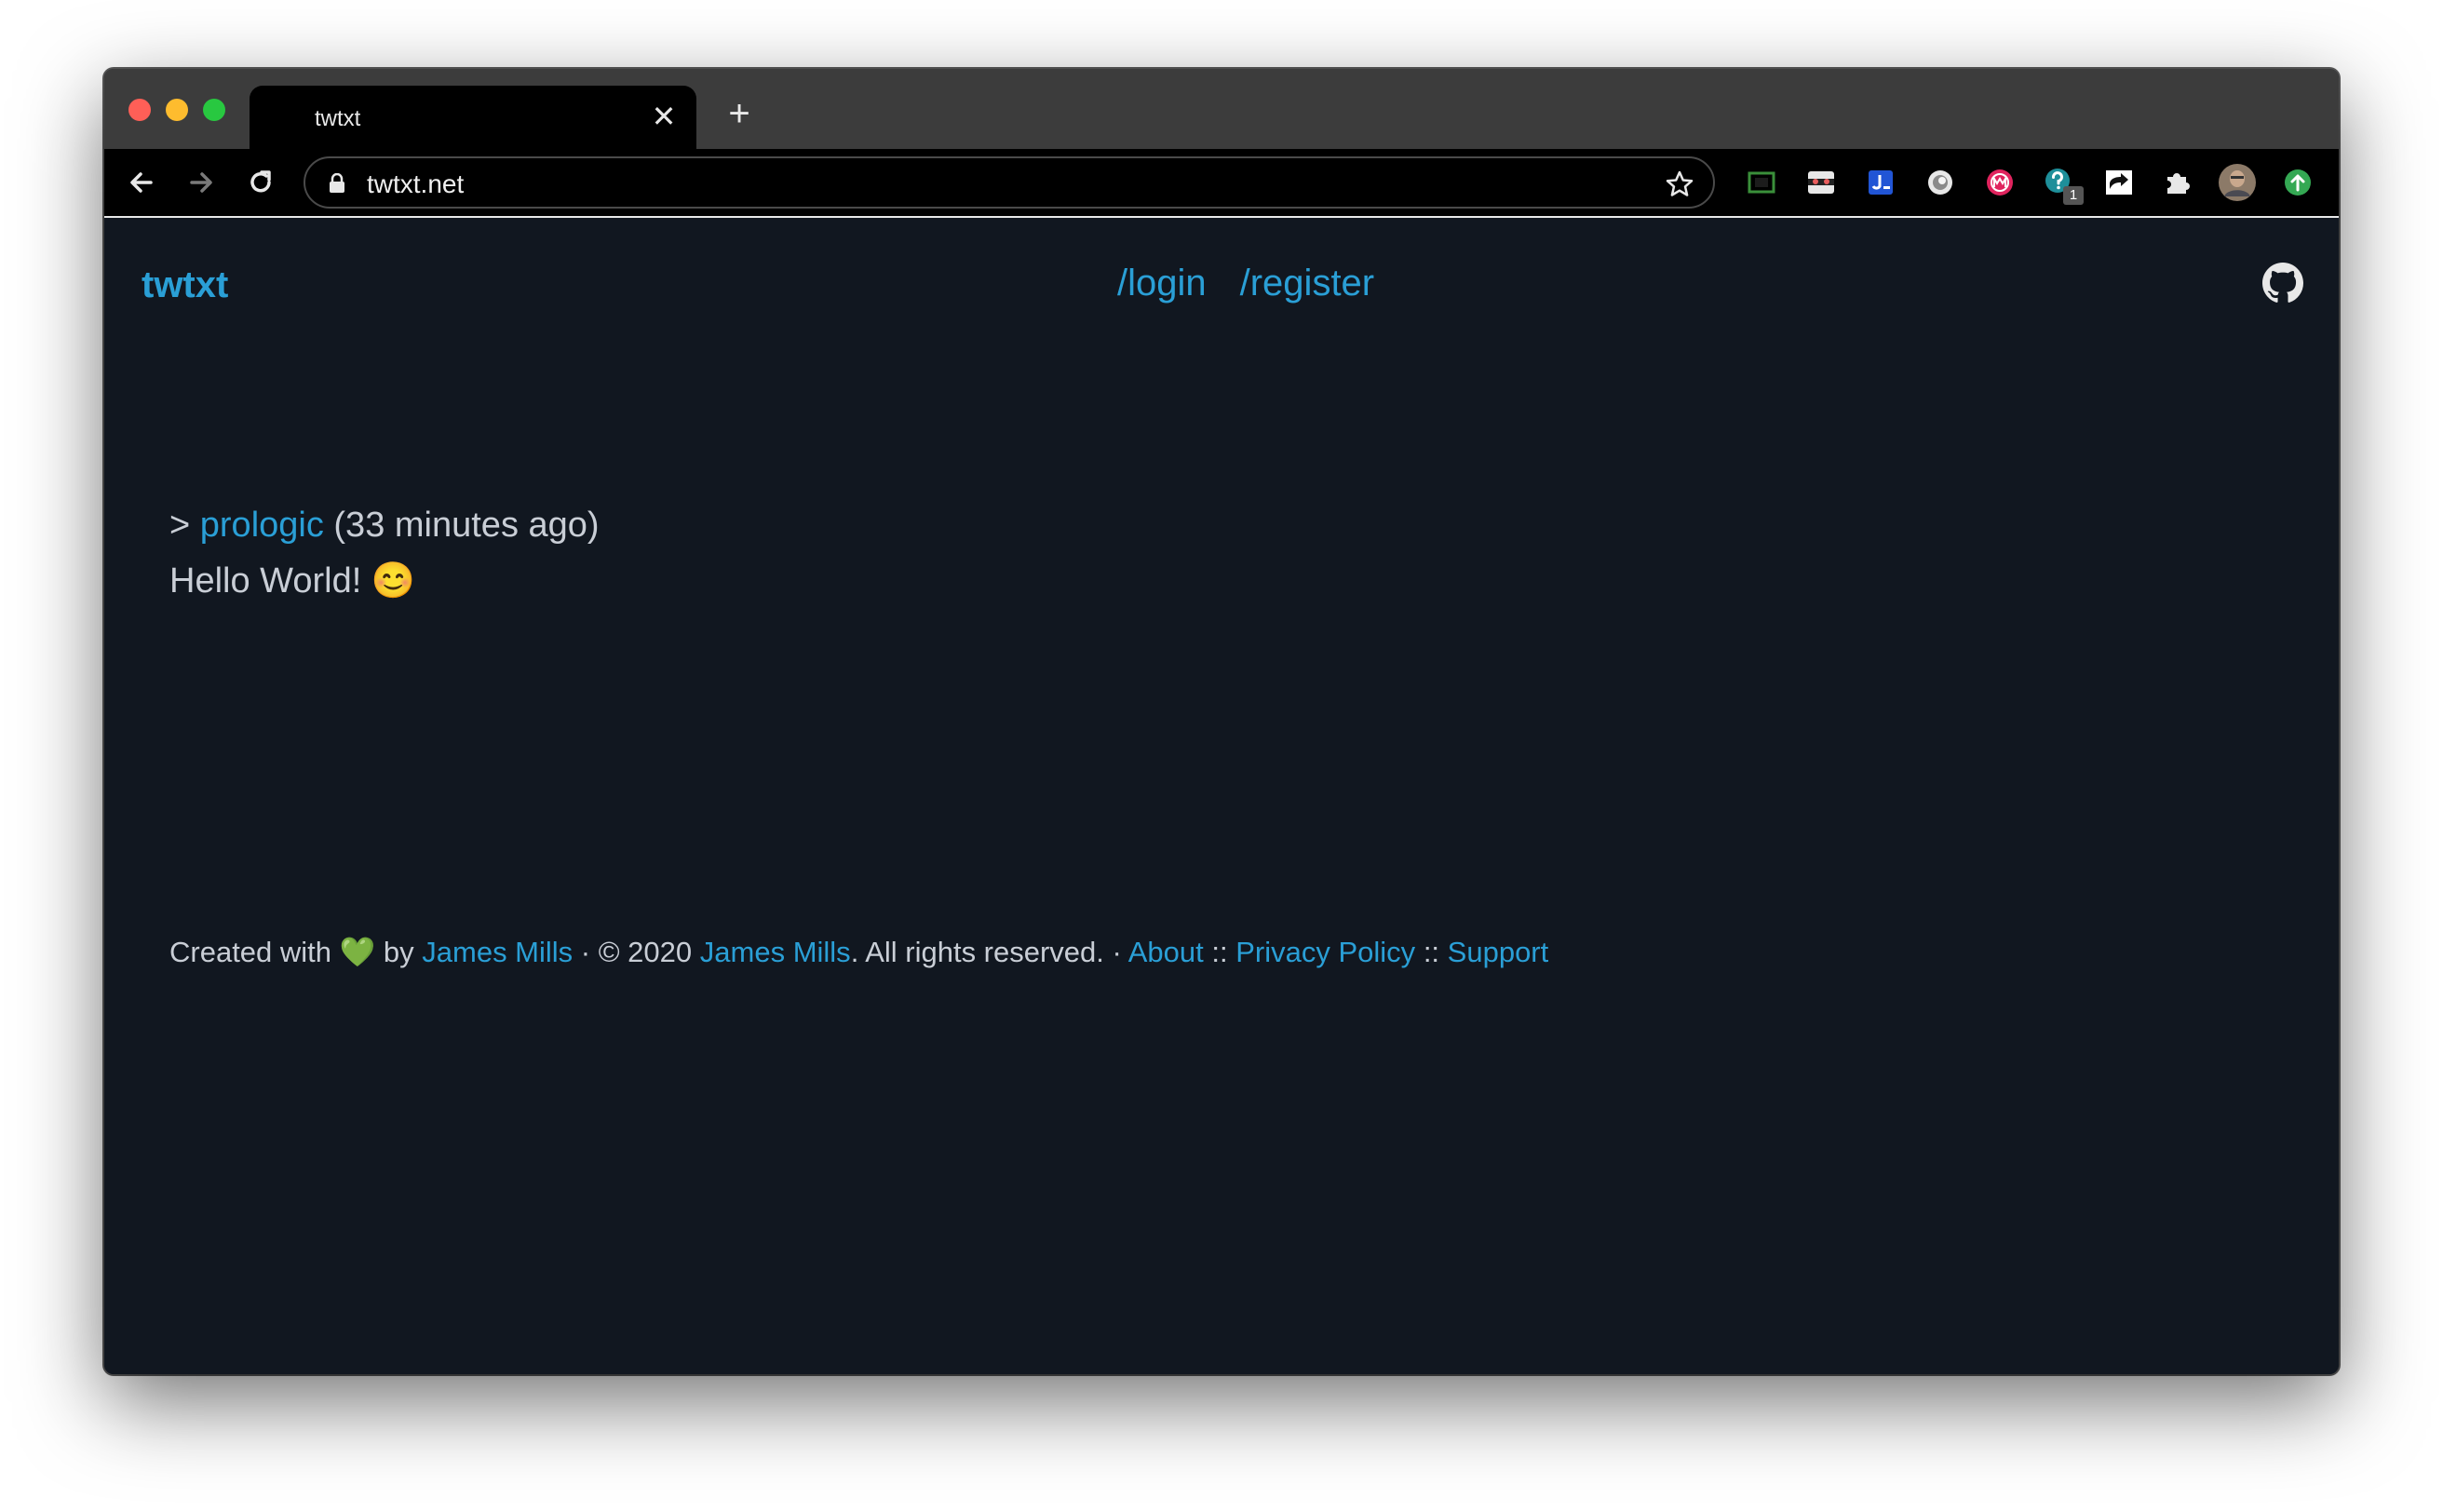 This screenshot has width=2443, height=1512. Describe the element at coordinates (185, 285) in the screenshot. I see `brand-link: twtxt` at that location.